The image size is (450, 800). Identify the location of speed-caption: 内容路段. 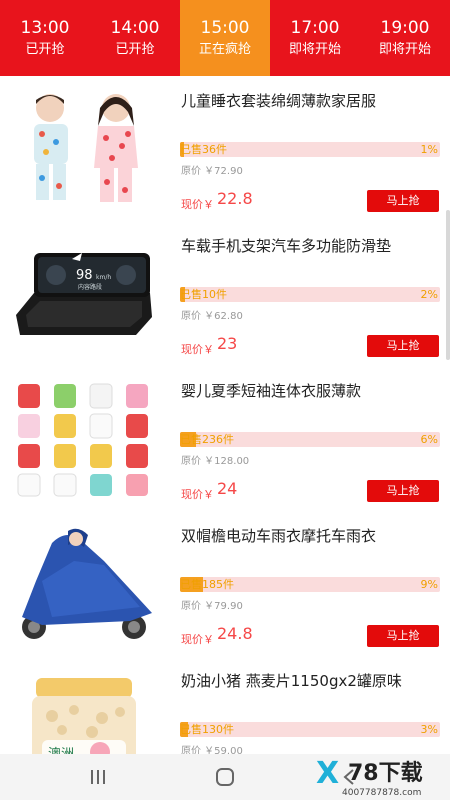
(90, 287).